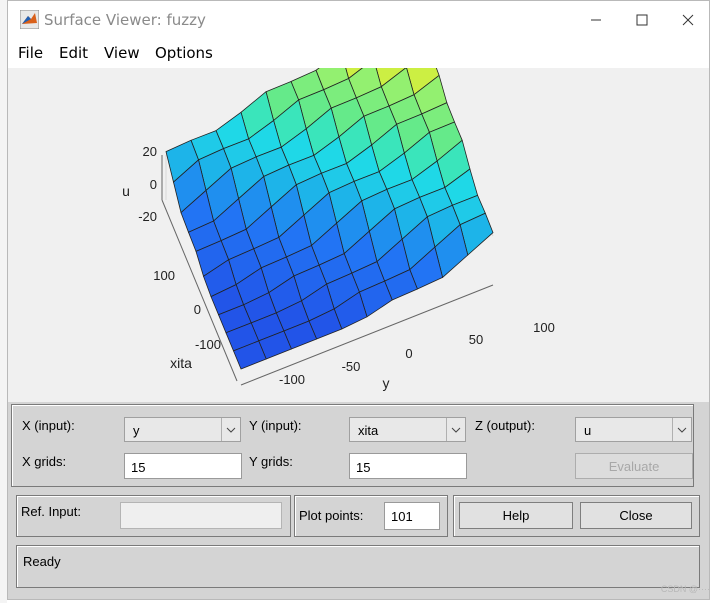  Describe the element at coordinates (331, 515) in the screenshot. I see `plot-points-label: Plot points:` at that location.